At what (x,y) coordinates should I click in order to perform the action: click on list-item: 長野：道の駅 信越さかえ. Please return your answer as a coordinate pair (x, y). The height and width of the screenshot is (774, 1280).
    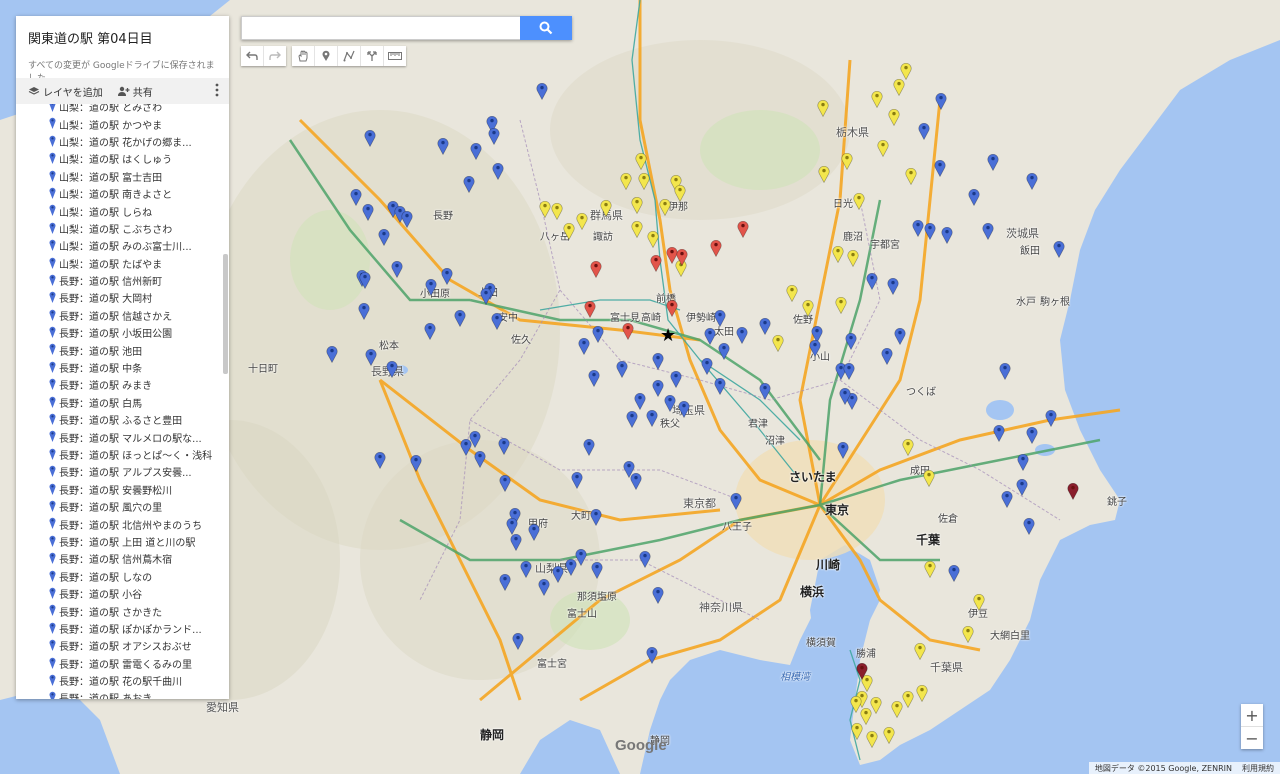
    Looking at the image, I should click on (122, 315).